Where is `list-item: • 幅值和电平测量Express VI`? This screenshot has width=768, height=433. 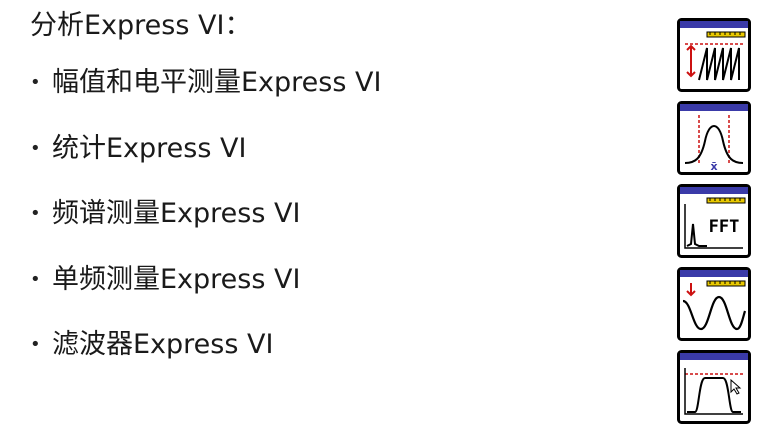 list-item: • 幅值和电平测量Express VI is located at coordinates (205, 97).